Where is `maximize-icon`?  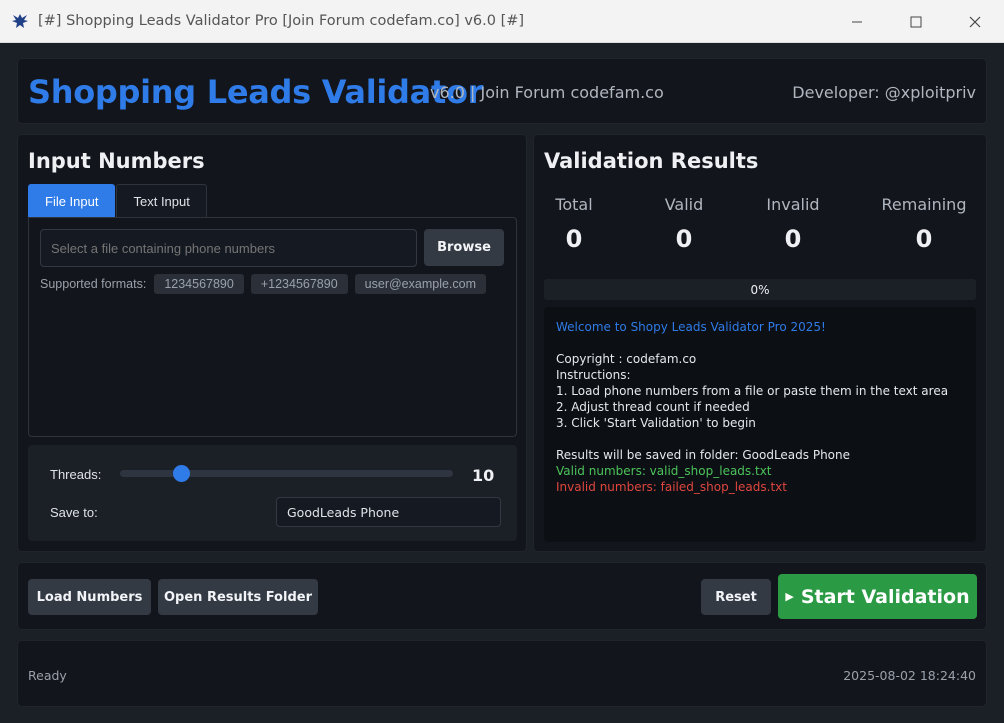
maximize-icon is located at coordinates (915, 21).